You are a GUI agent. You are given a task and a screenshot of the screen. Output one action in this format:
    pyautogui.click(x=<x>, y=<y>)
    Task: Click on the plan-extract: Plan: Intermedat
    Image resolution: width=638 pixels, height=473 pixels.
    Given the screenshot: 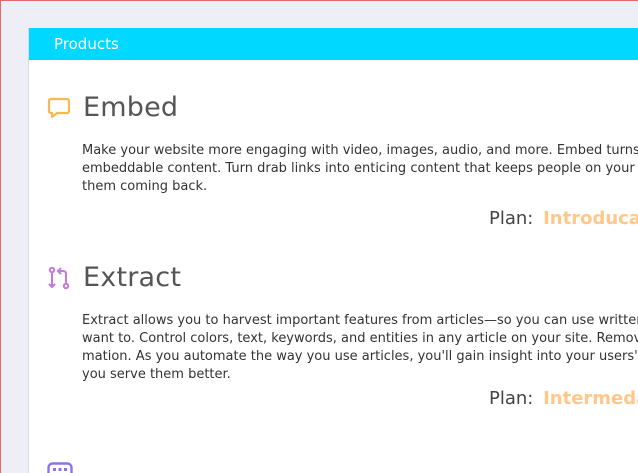 What is the action you would take?
    pyautogui.click(x=563, y=398)
    